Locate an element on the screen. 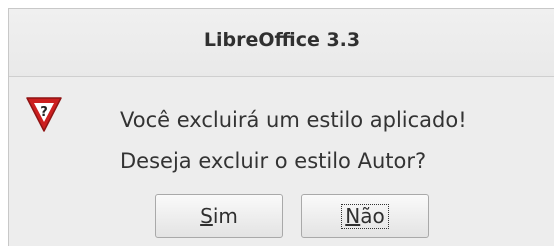 The width and height of the screenshot is (554, 246). no-button: Não is located at coordinates (365, 216).